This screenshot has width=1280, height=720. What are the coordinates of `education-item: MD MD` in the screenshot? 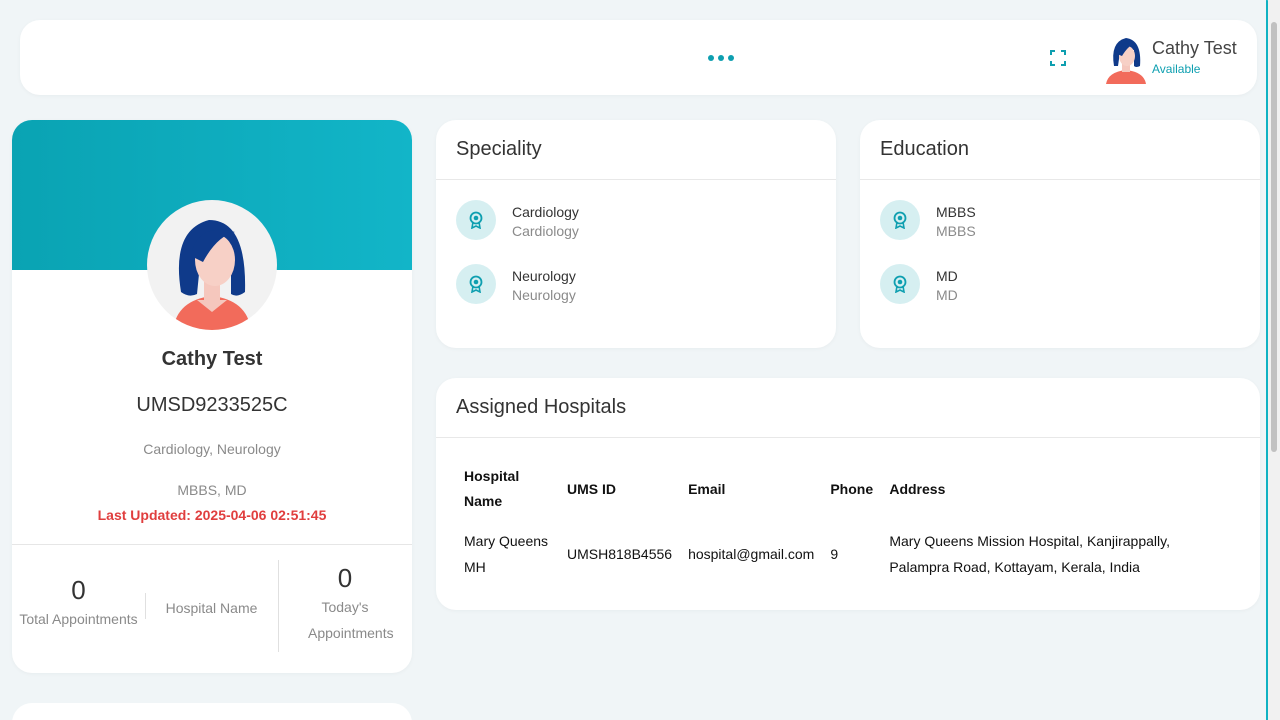 It's located at (1060, 284).